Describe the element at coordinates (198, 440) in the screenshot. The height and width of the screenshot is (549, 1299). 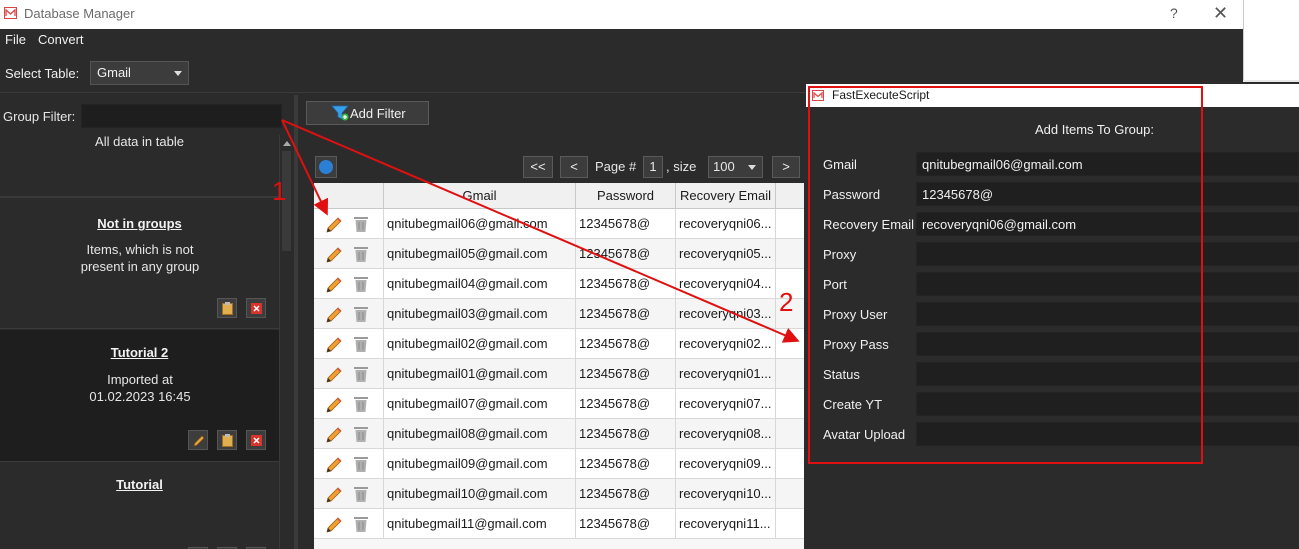
I see `edit-group-button` at that location.